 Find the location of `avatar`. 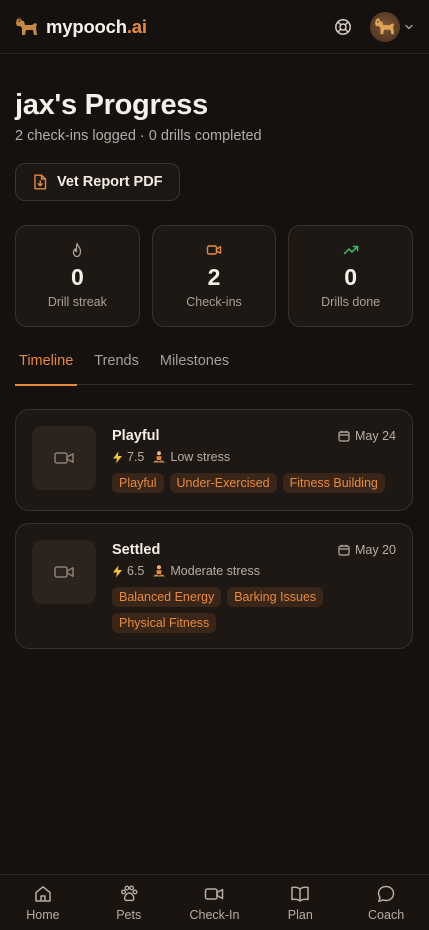

avatar is located at coordinates (385, 26).